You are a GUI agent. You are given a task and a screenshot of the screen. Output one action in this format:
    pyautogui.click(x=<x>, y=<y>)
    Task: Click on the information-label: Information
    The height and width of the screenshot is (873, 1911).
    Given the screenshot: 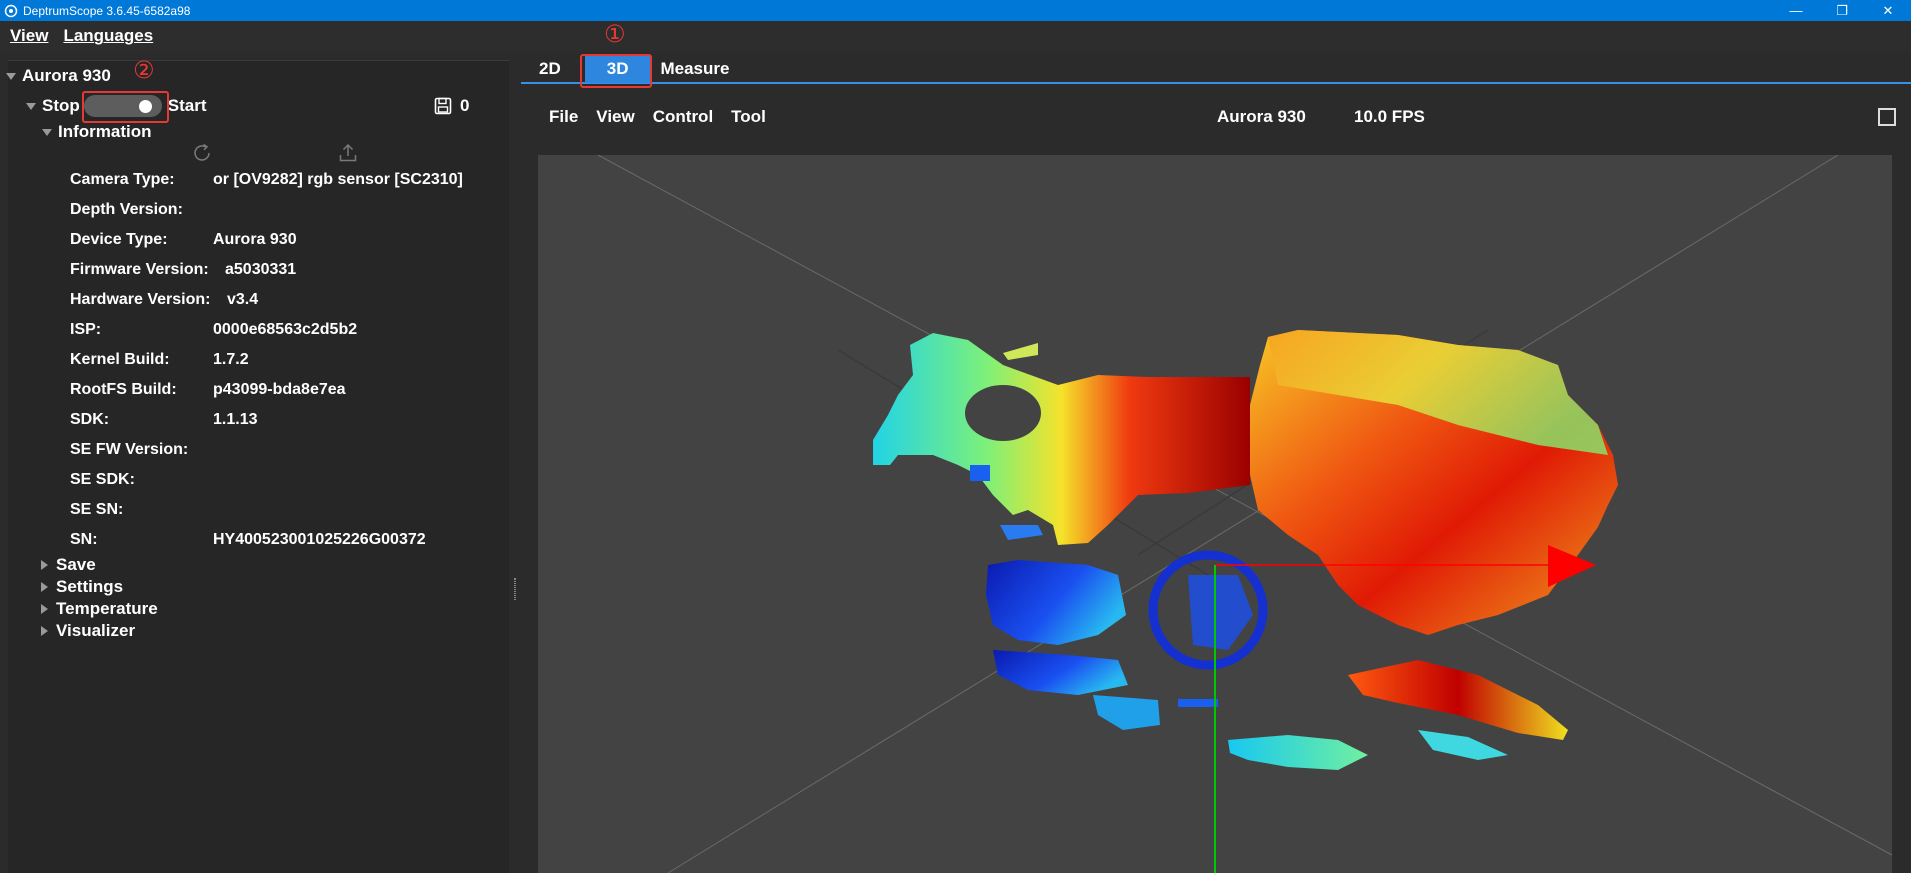 What is the action you would take?
    pyautogui.click(x=105, y=131)
    